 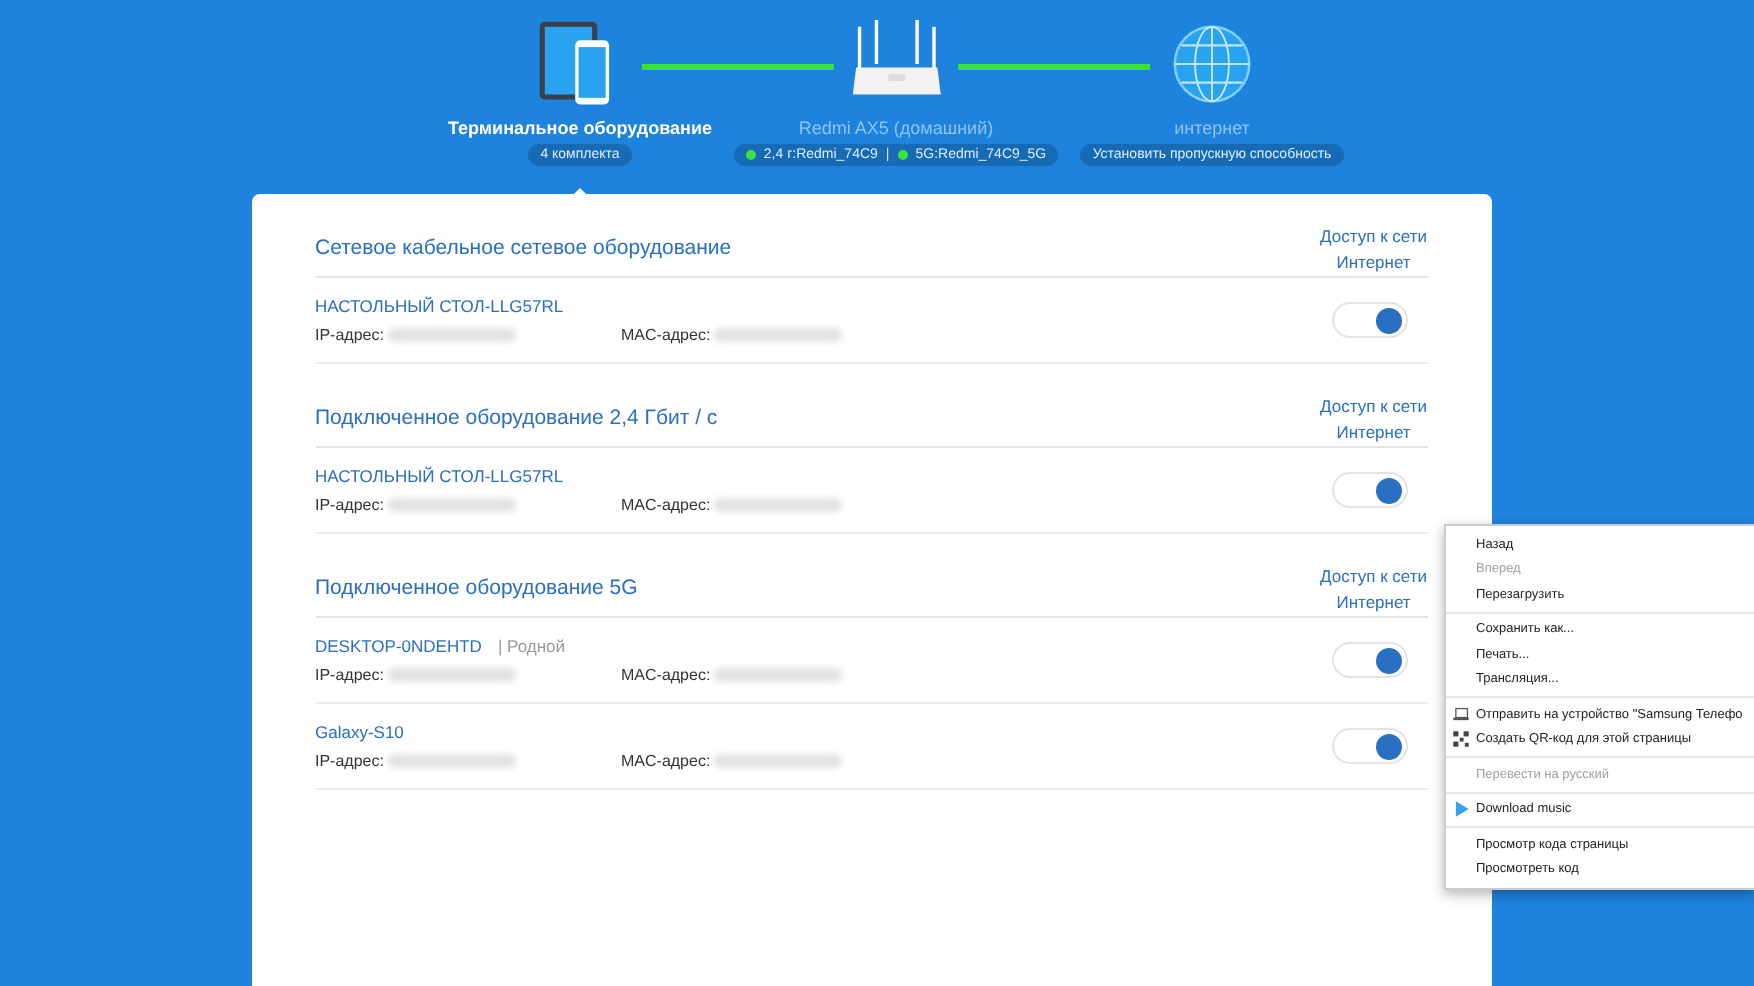 What do you see at coordinates (523, 250) in the screenshot?
I see `section-title: Сетевое кабельное сетевое оборудование` at bounding box center [523, 250].